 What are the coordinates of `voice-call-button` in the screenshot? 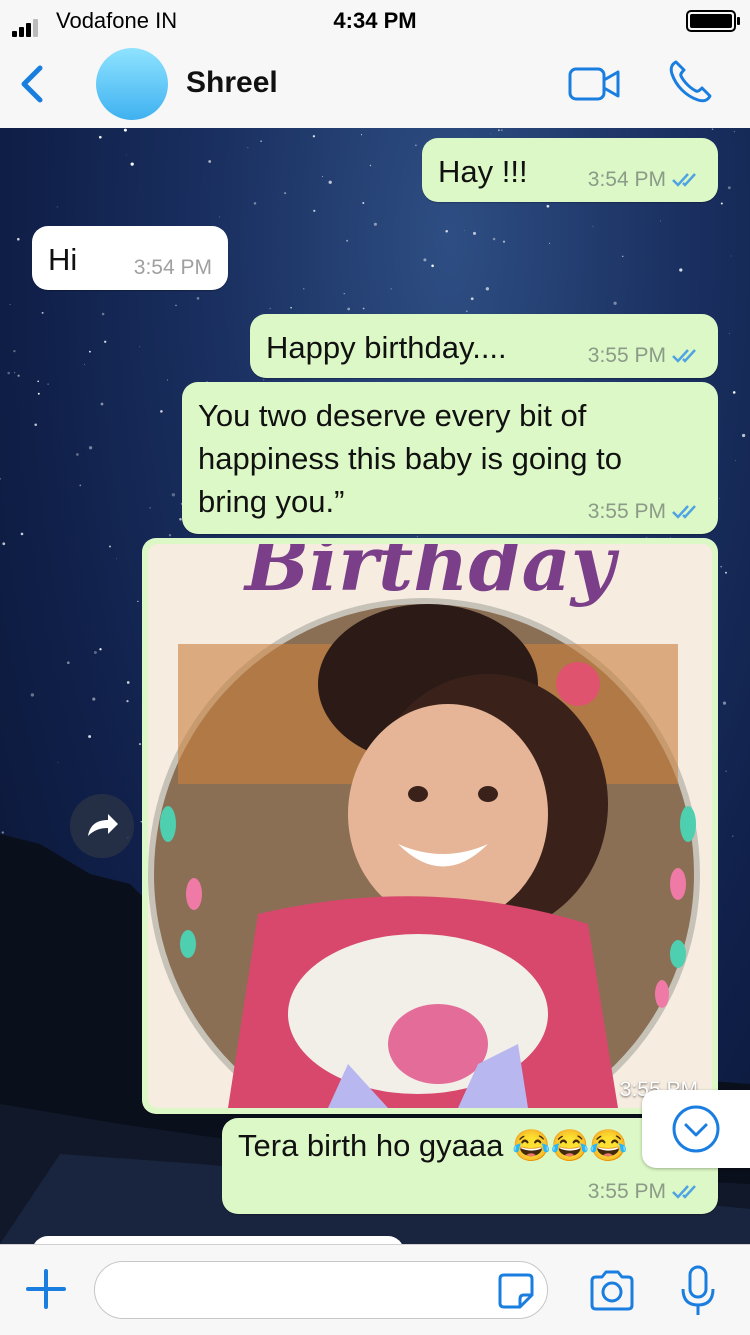 It's located at (690, 82).